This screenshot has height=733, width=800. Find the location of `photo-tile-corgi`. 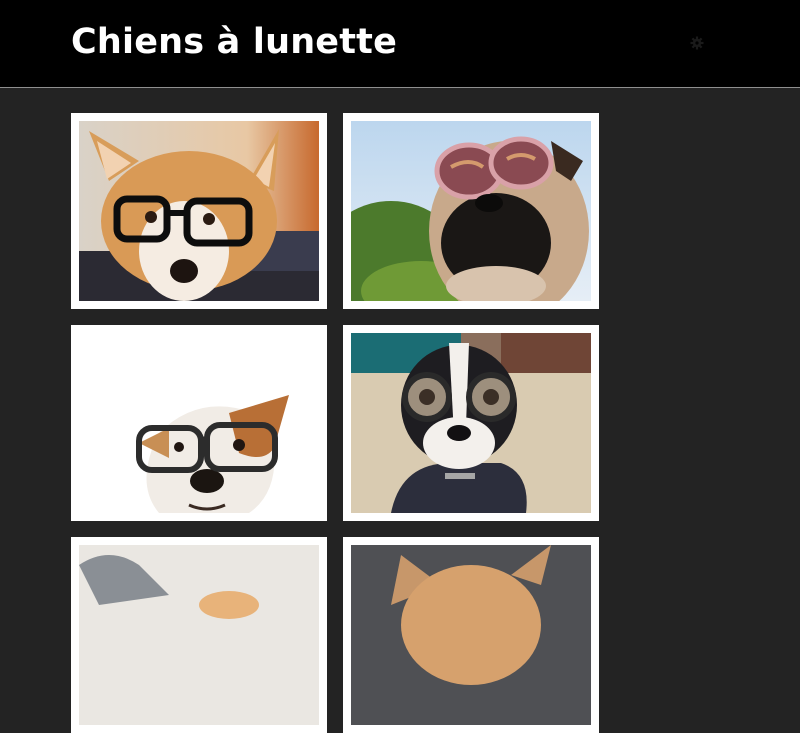

photo-tile-corgi is located at coordinates (199, 211).